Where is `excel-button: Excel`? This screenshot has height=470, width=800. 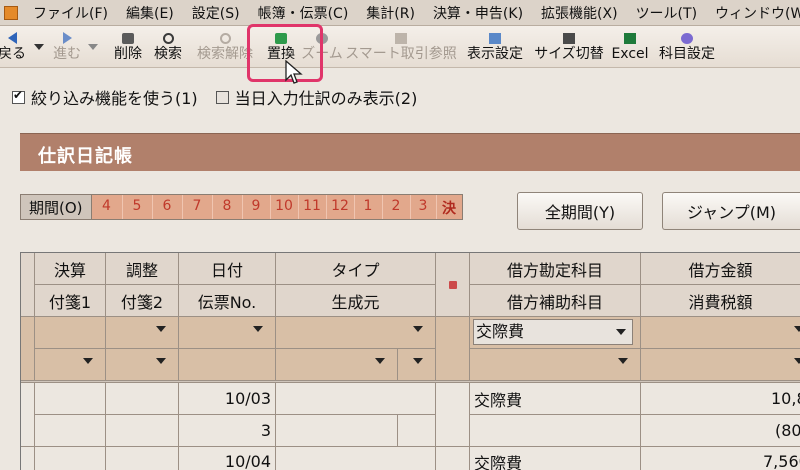
excel-button: Excel is located at coordinates (630, 47).